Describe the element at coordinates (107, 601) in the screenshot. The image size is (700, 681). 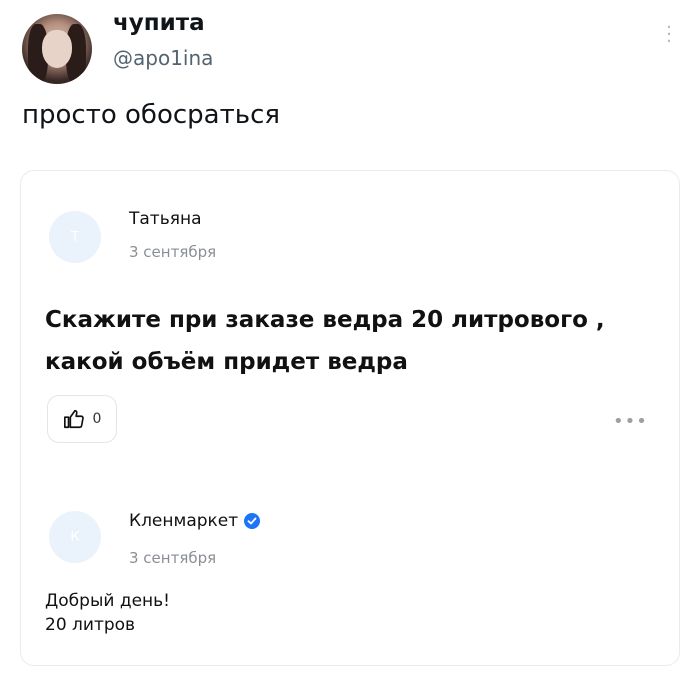
I see `answer-line-1: Добрый день!` at that location.